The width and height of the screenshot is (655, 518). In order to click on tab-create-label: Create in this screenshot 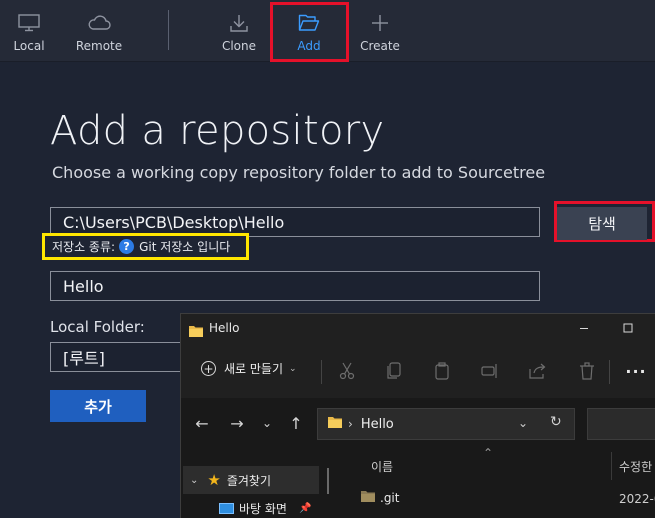, I will do `click(380, 46)`.